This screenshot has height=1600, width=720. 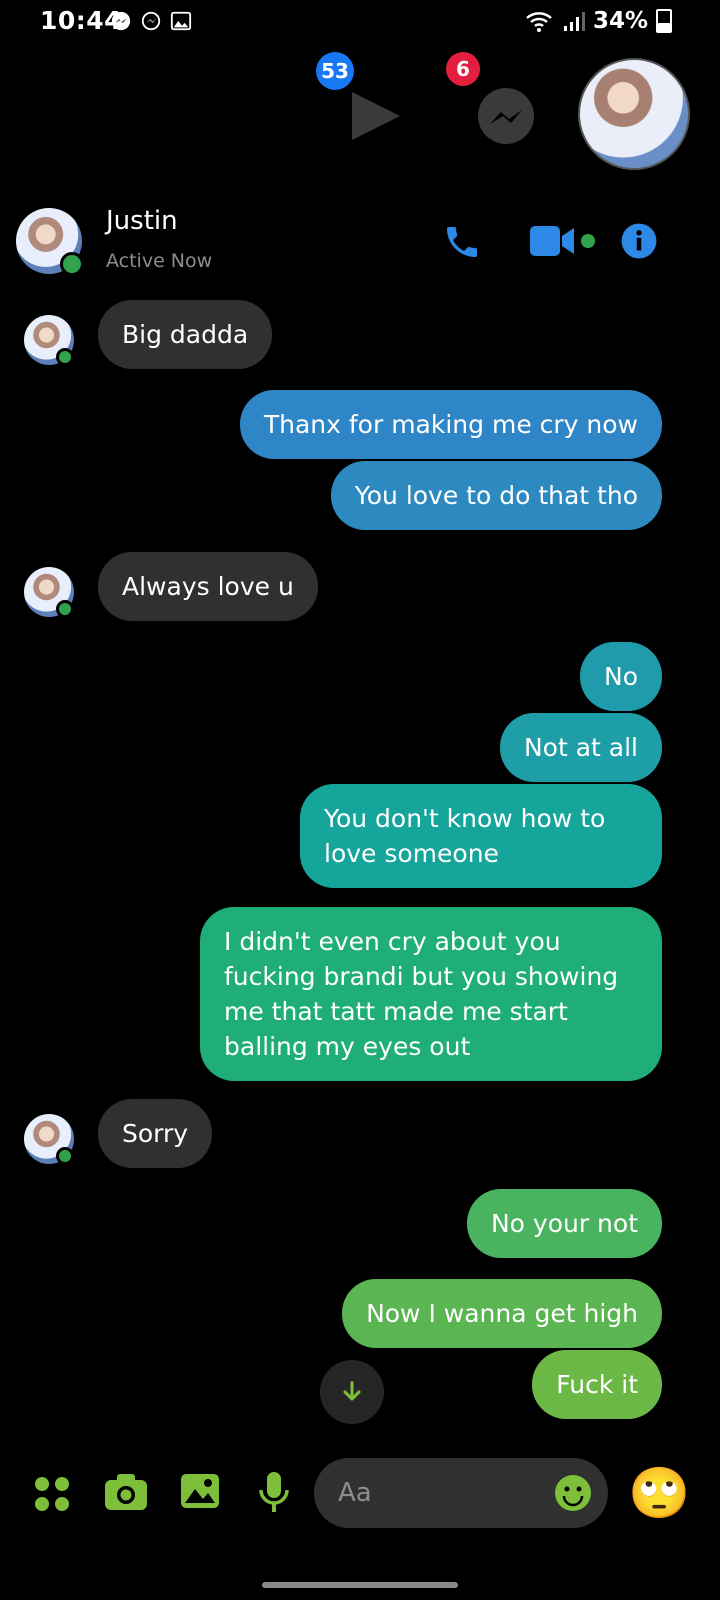 I want to click on phone-icon, so click(x=462, y=242).